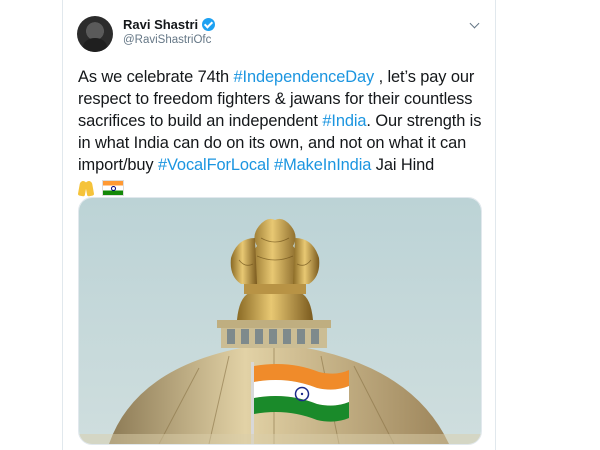 The height and width of the screenshot is (450, 600). What do you see at coordinates (86, 187) in the screenshot?
I see `folded-hands-icon` at bounding box center [86, 187].